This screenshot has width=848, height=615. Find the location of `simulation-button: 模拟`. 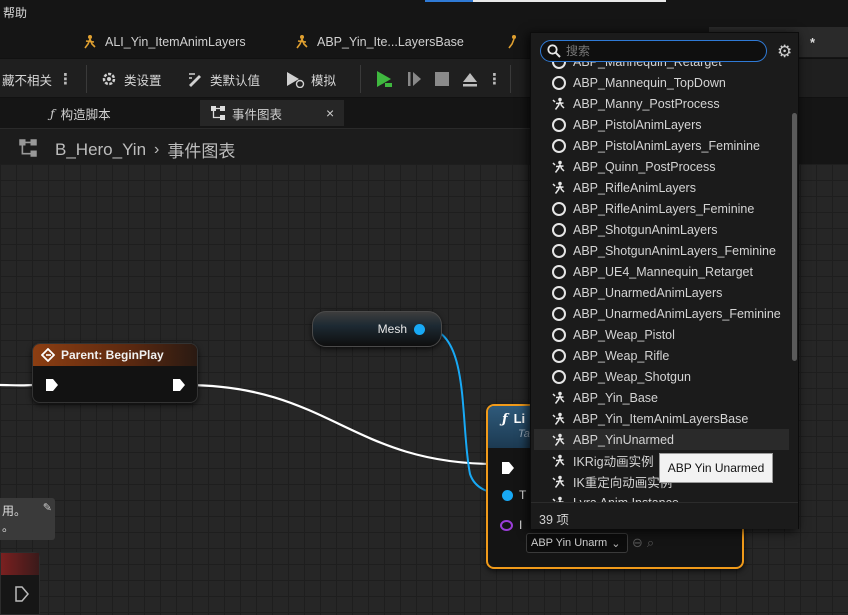

simulation-button: 模拟 is located at coordinates (310, 79).